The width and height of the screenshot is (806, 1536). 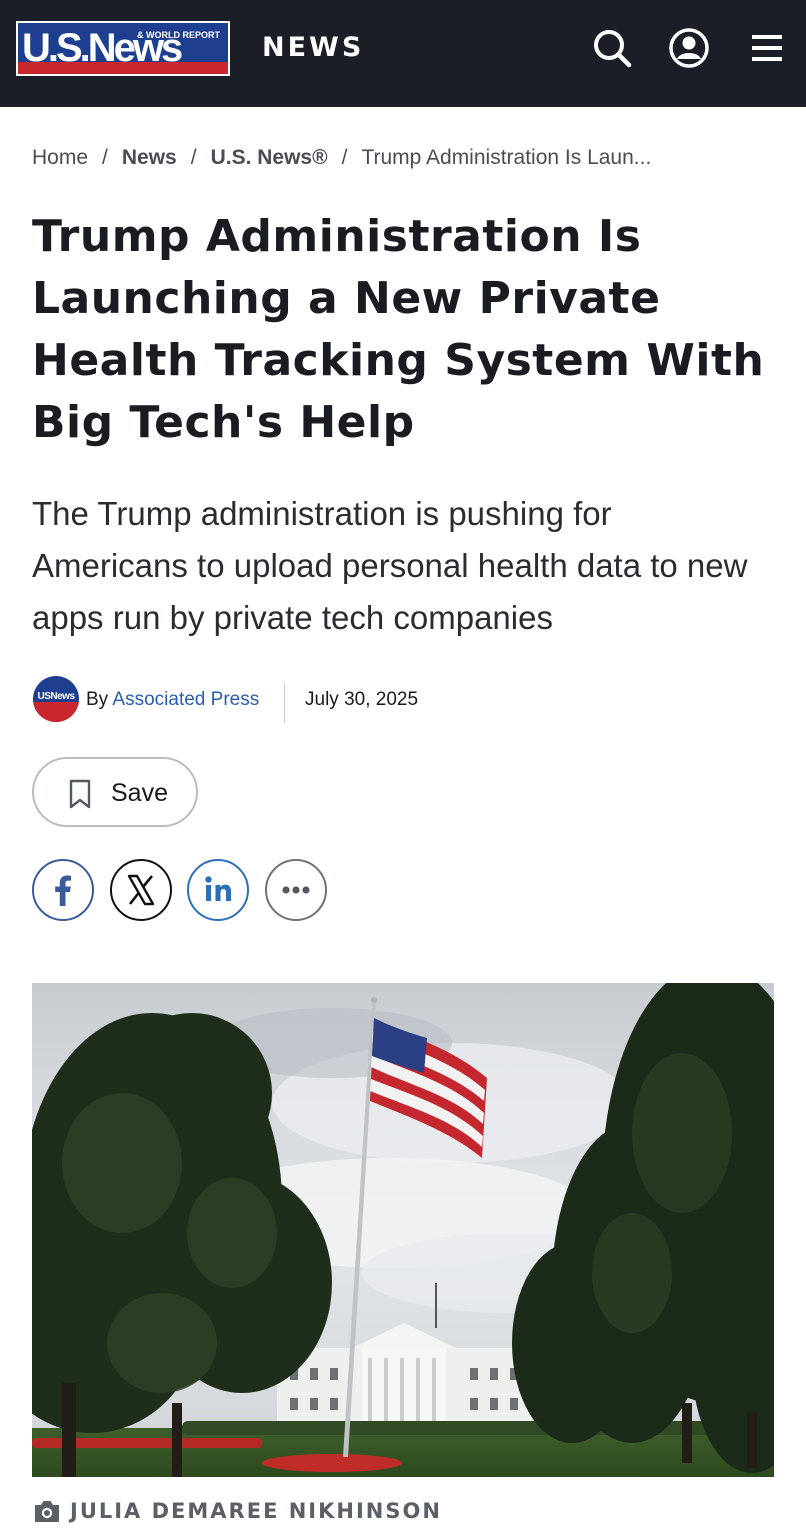 What do you see at coordinates (123, 48) in the screenshot?
I see `usnews-logo: U.S.News & WORLD REPORT` at bounding box center [123, 48].